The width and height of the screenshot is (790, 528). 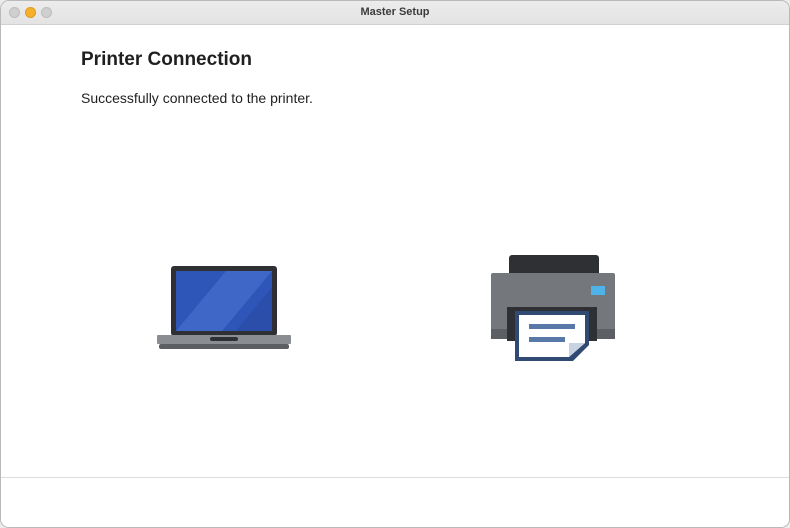 What do you see at coordinates (167, 59) in the screenshot?
I see `page-title: Printer Connection` at bounding box center [167, 59].